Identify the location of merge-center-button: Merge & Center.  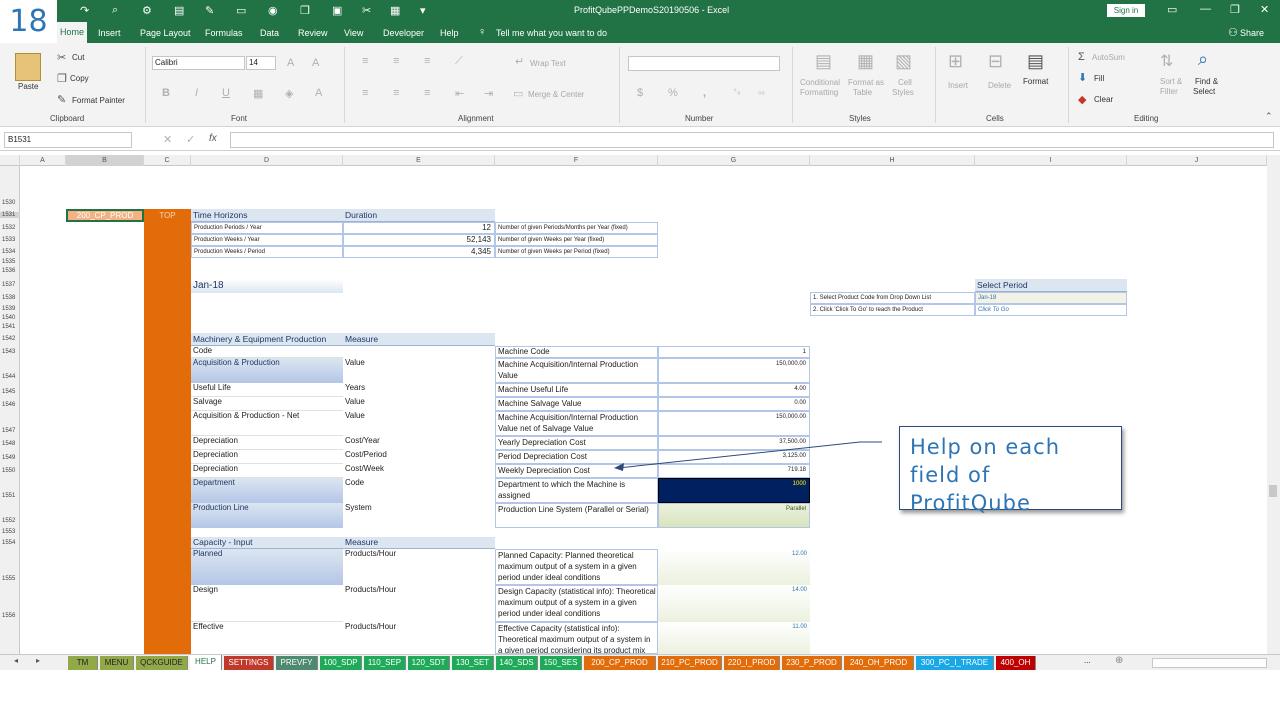
(556, 94).